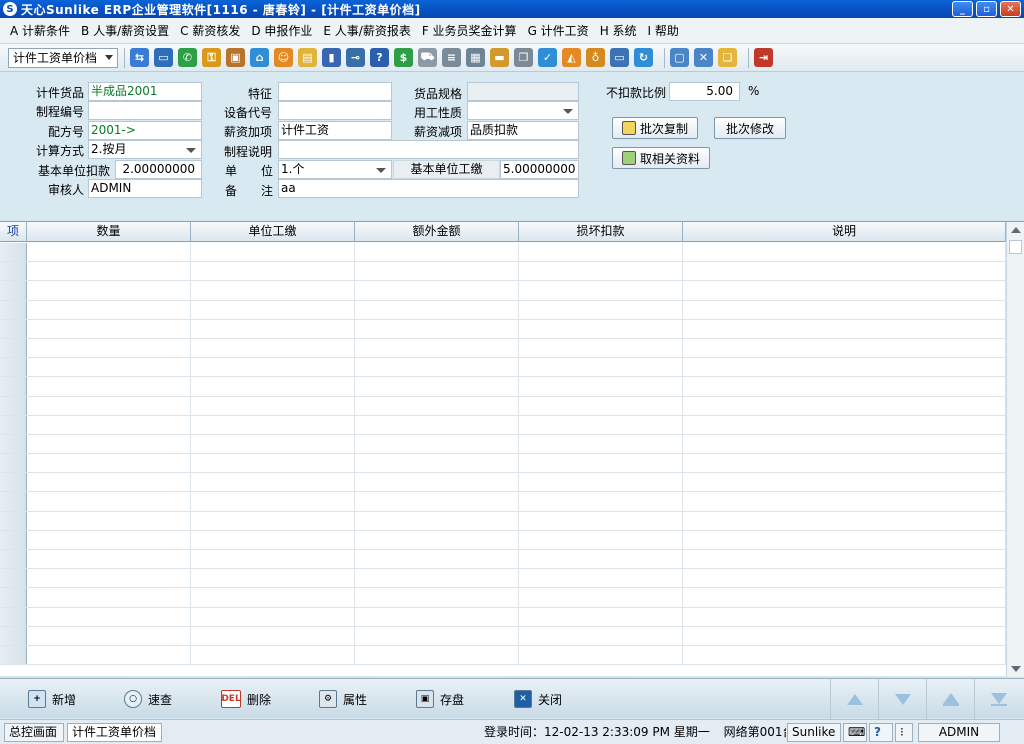 This screenshot has width=1024, height=744. What do you see at coordinates (281, 30) in the screenshot?
I see `menu-declaration: D 申报作业` at bounding box center [281, 30].